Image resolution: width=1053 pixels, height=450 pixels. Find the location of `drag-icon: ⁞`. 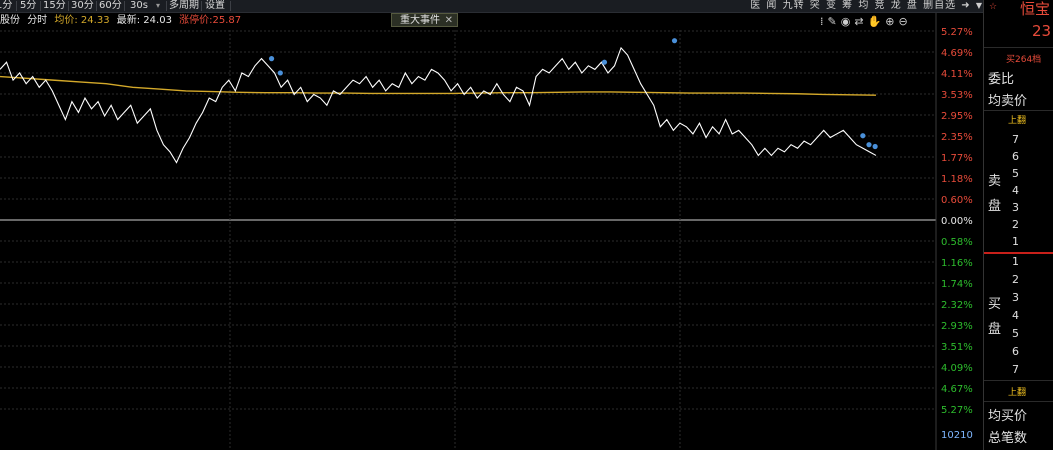

drag-icon: ⁞ is located at coordinates (824, 21).